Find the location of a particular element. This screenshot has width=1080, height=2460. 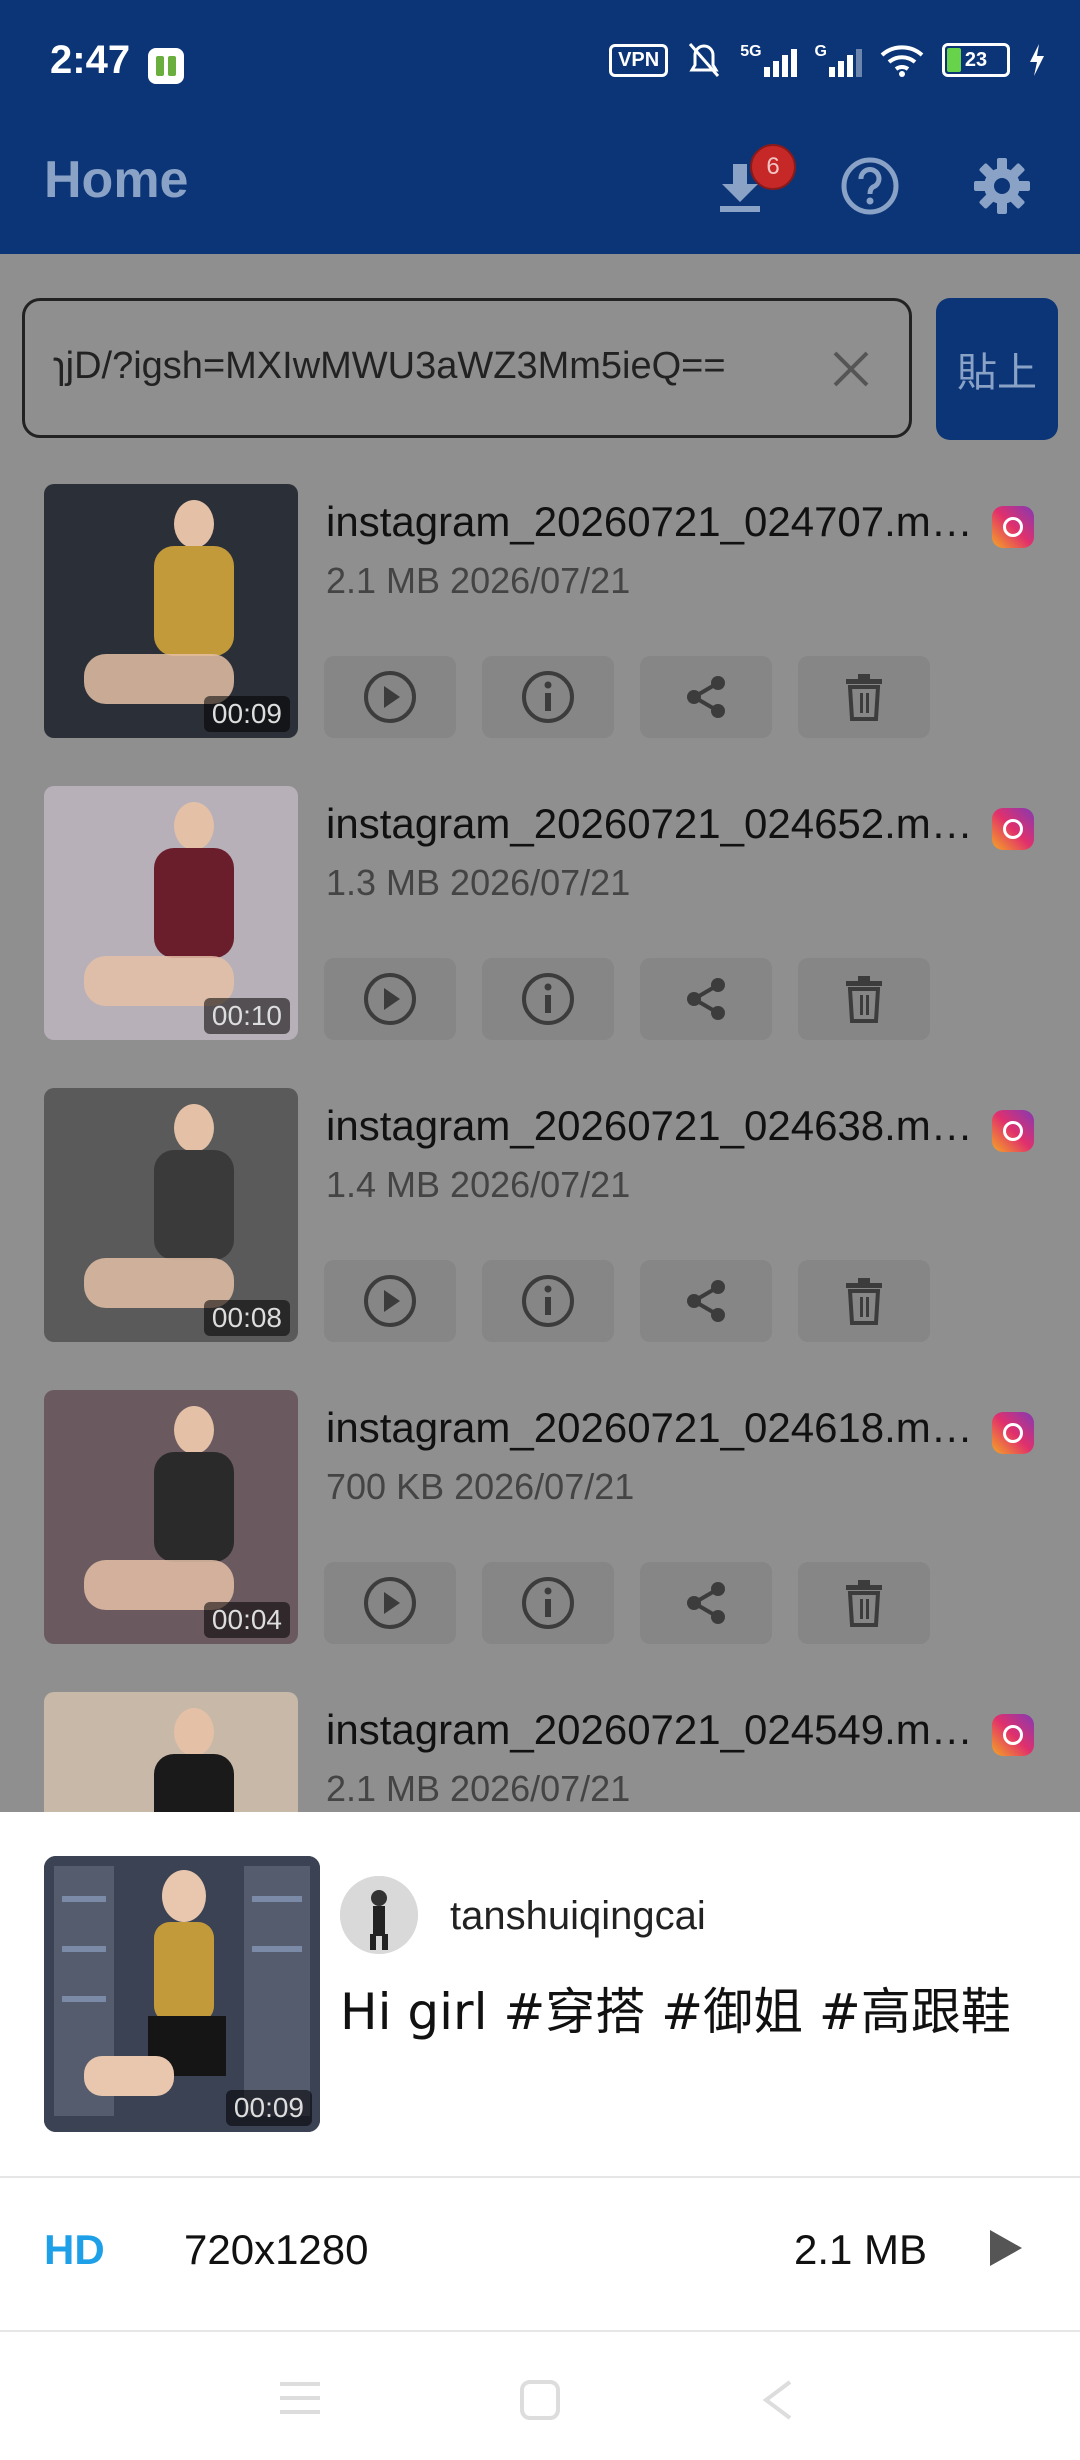

file-meta: 700 KB 2026/07/21 is located at coordinates (480, 1486).